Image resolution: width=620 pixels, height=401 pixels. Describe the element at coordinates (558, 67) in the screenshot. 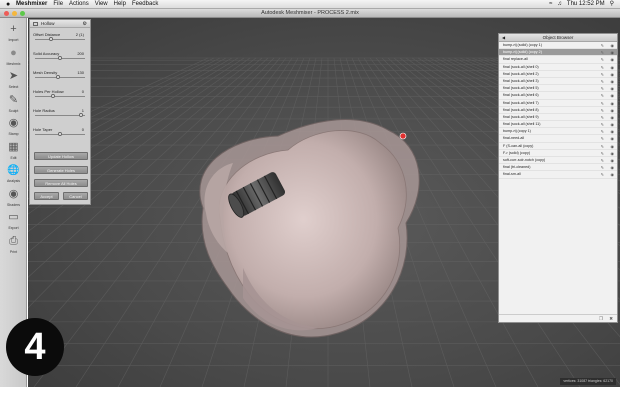

I see `object-row: final (sock-all (shell 0) ✎ ◉` at that location.